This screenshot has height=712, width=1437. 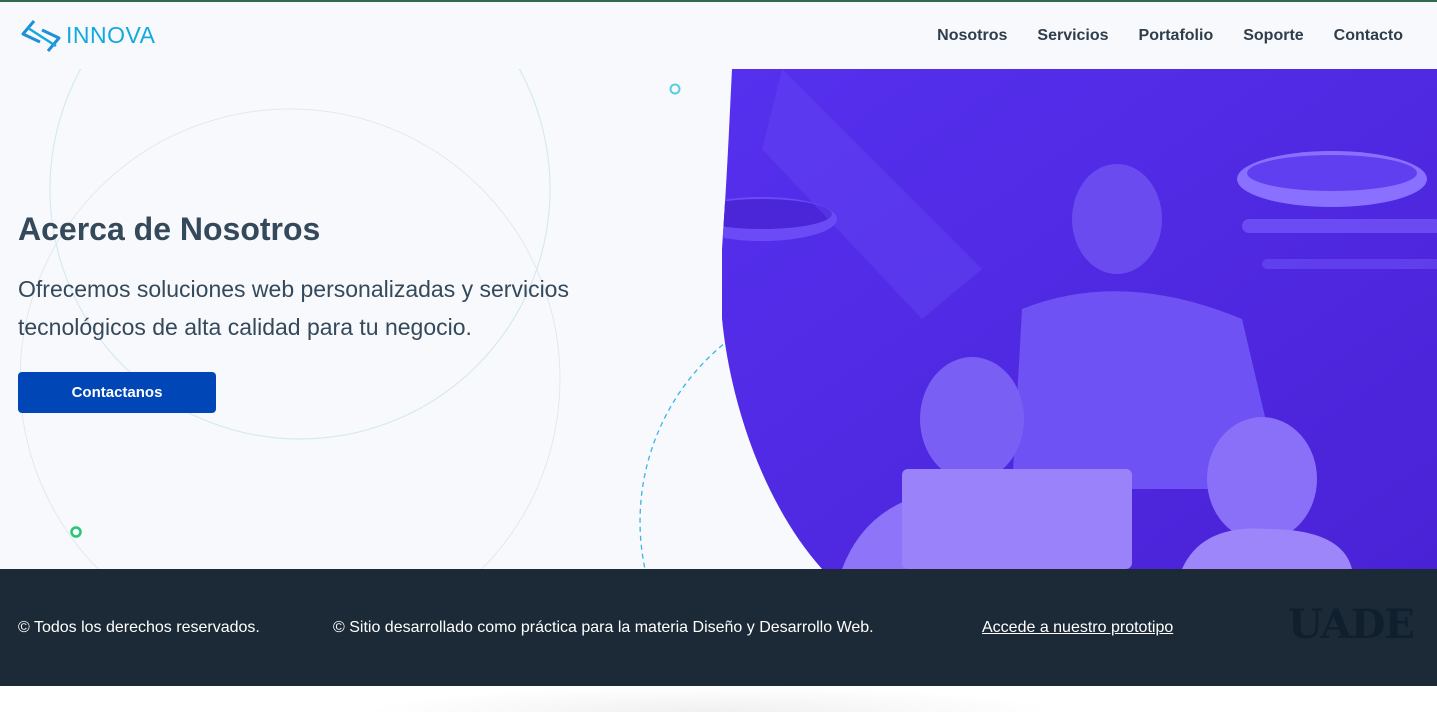 What do you see at coordinates (1368, 36) in the screenshot?
I see `nav-item-contacto: Contacto` at bounding box center [1368, 36].